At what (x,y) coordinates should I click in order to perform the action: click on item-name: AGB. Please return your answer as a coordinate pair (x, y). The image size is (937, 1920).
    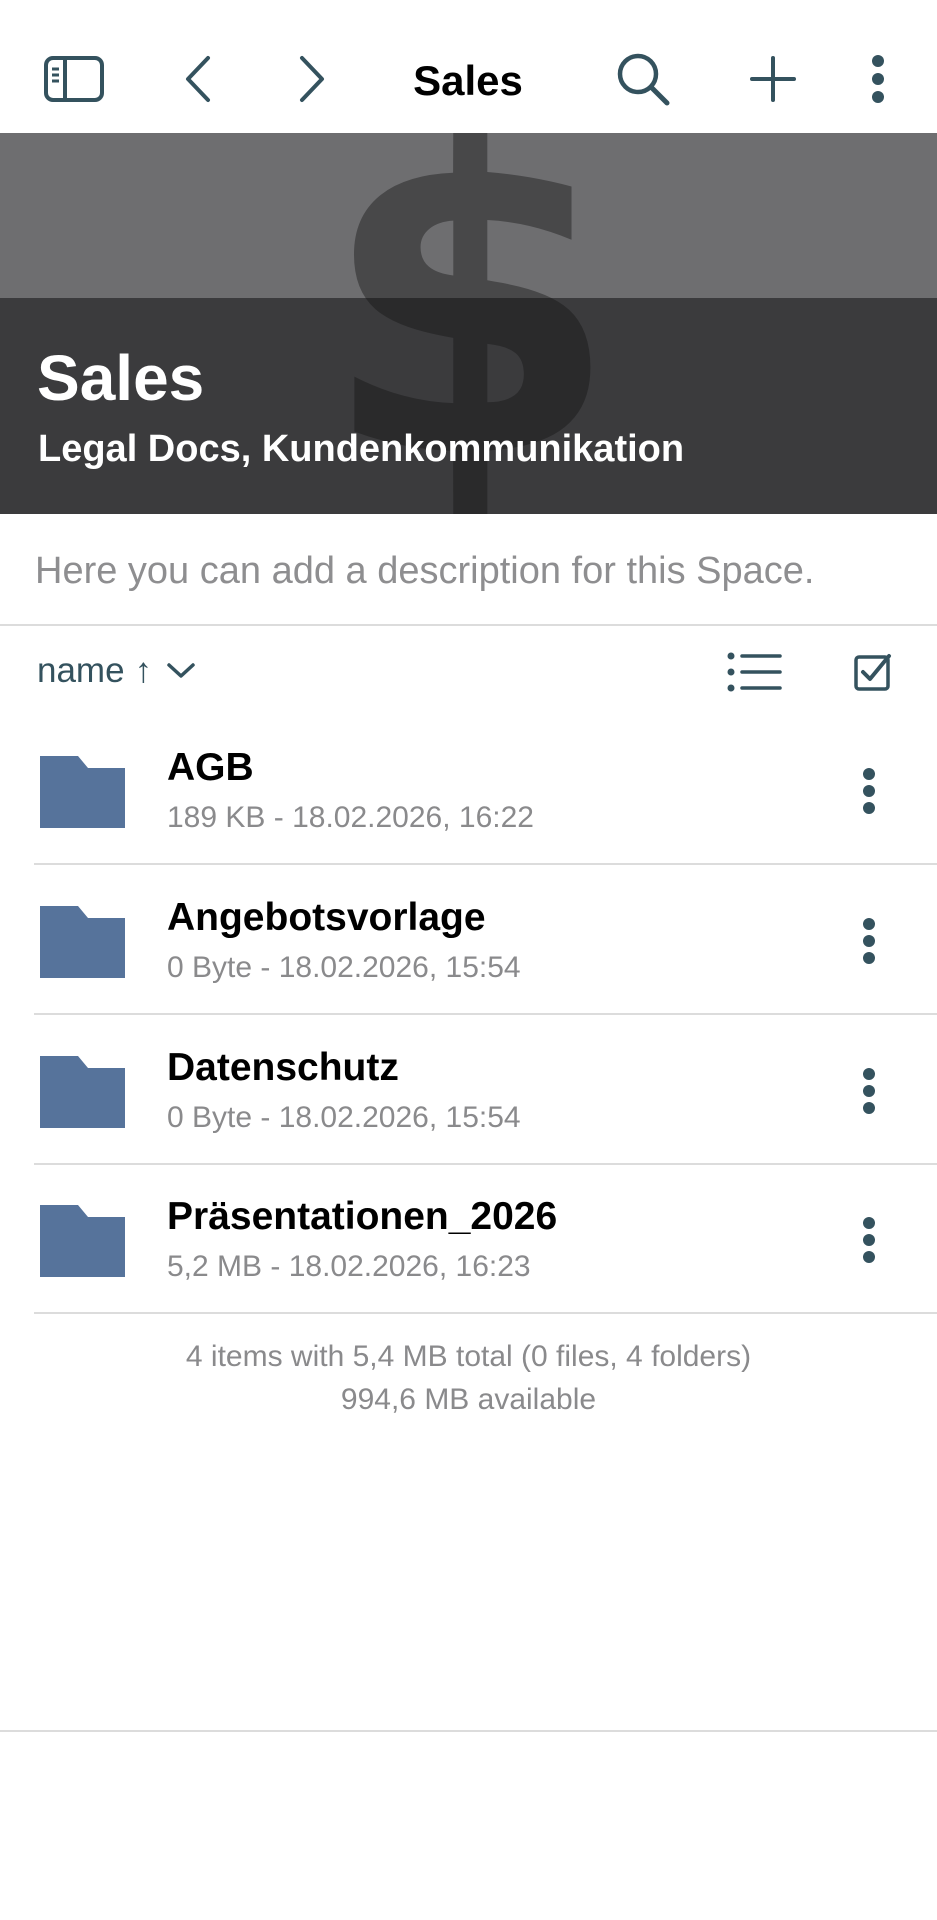
    Looking at the image, I should click on (210, 767).